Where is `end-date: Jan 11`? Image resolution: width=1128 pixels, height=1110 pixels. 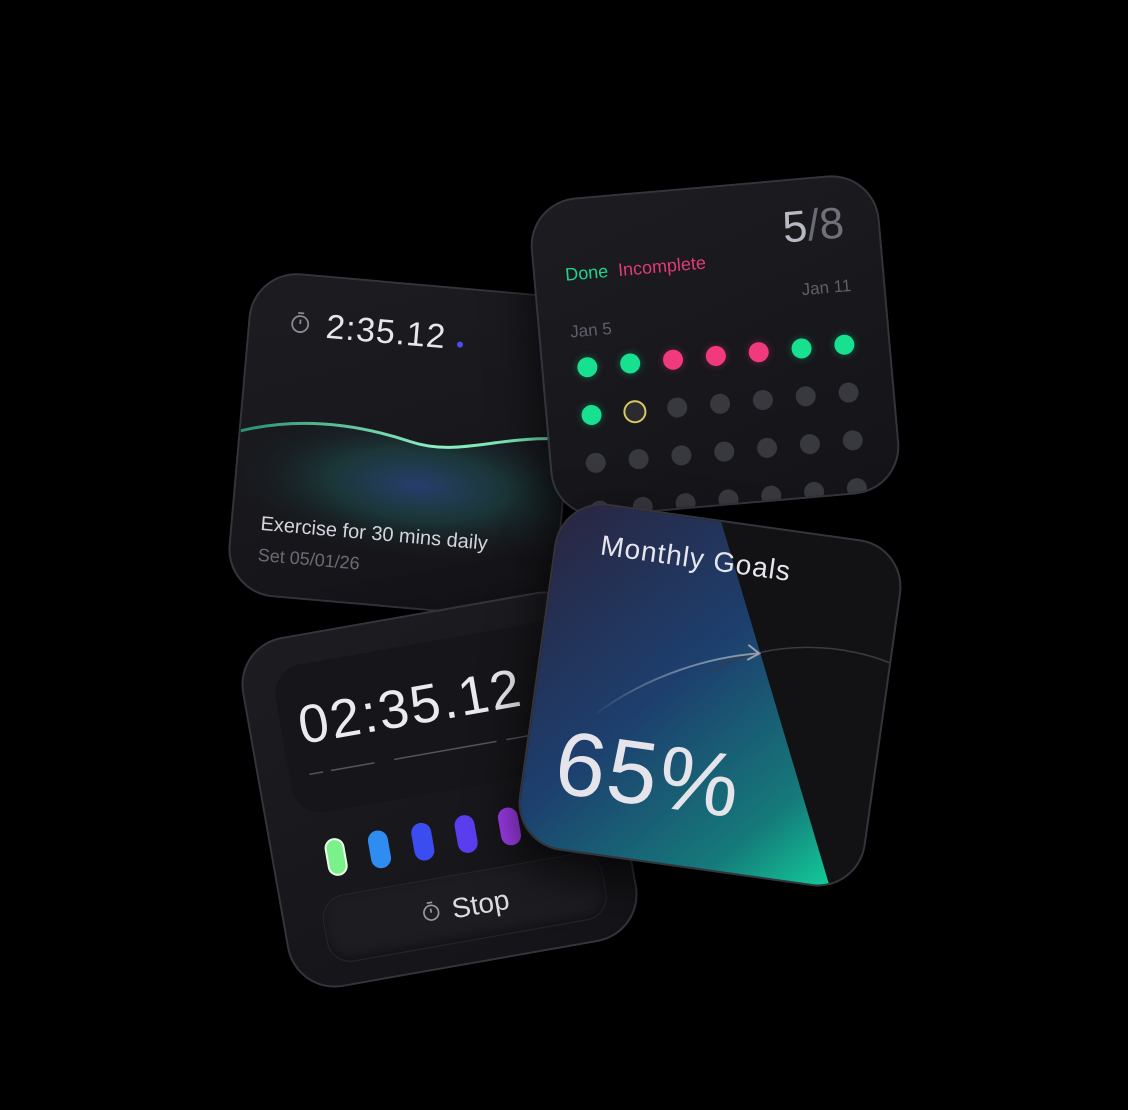
end-date: Jan 11 is located at coordinates (826, 287).